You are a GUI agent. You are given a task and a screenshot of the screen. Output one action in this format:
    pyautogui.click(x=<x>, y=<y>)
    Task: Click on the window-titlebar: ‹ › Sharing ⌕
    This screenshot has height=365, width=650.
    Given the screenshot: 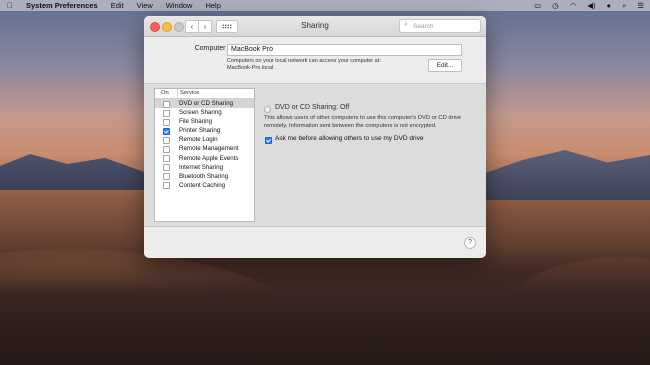 What is the action you would take?
    pyautogui.click(x=315, y=26)
    